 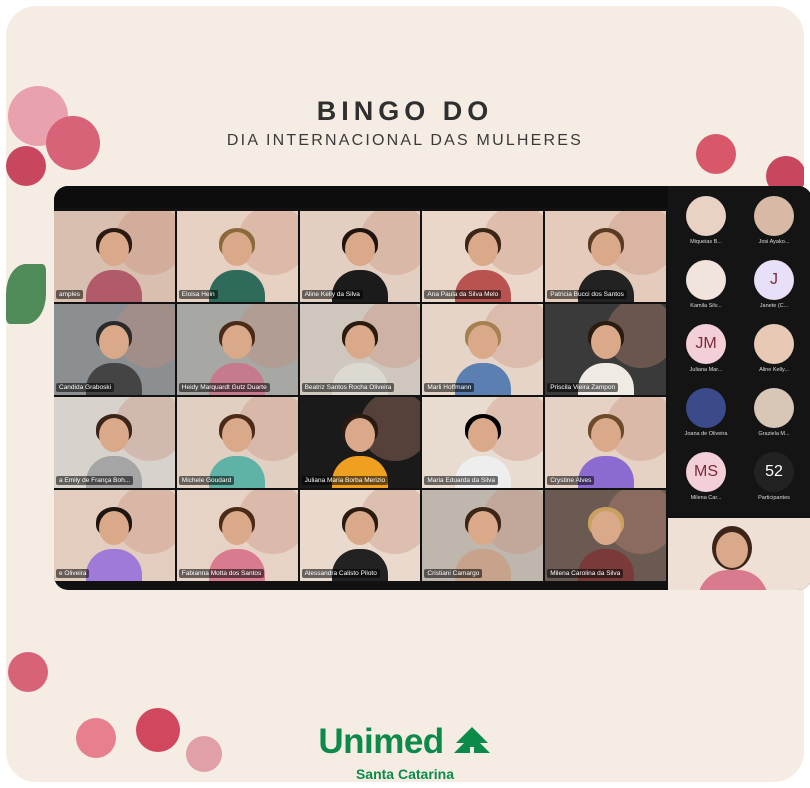 What do you see at coordinates (360, 256) in the screenshot?
I see `video-tile: Aline Kelly da Silva` at bounding box center [360, 256].